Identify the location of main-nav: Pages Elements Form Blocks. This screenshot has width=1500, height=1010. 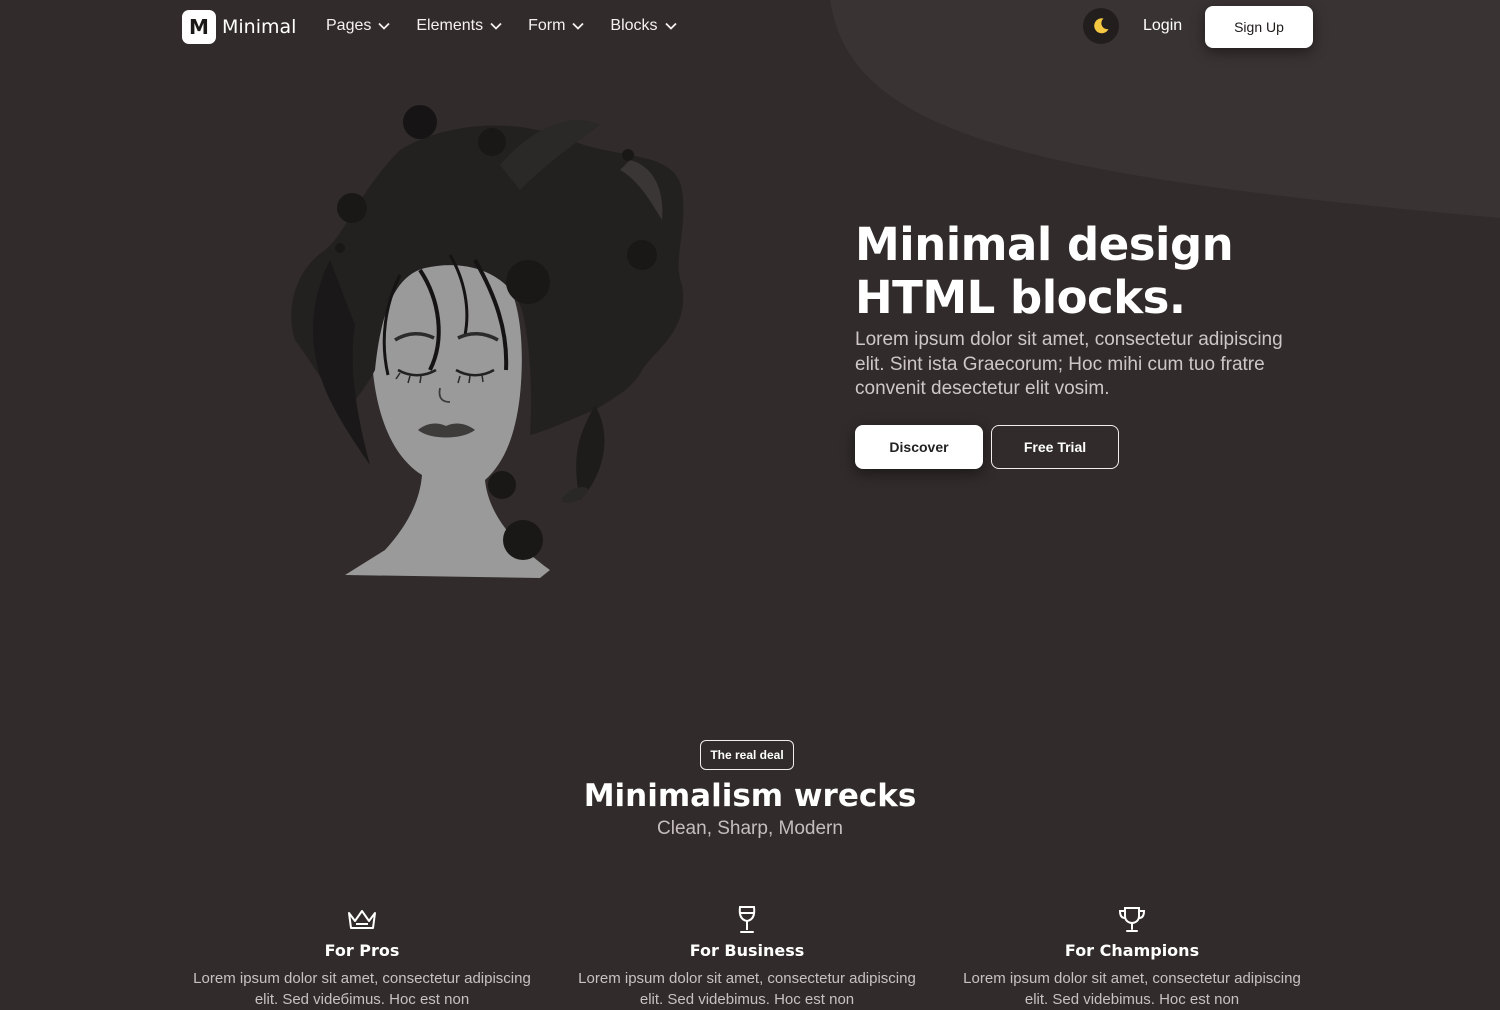
(514, 26).